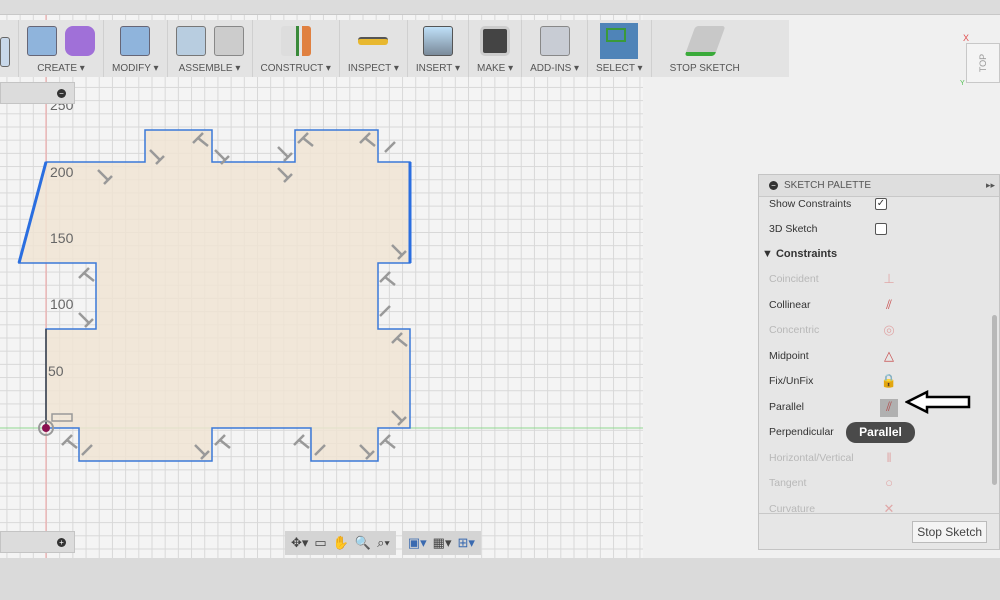  What do you see at coordinates (794, 330) in the screenshot?
I see `constraint-label: Concentric` at bounding box center [794, 330].